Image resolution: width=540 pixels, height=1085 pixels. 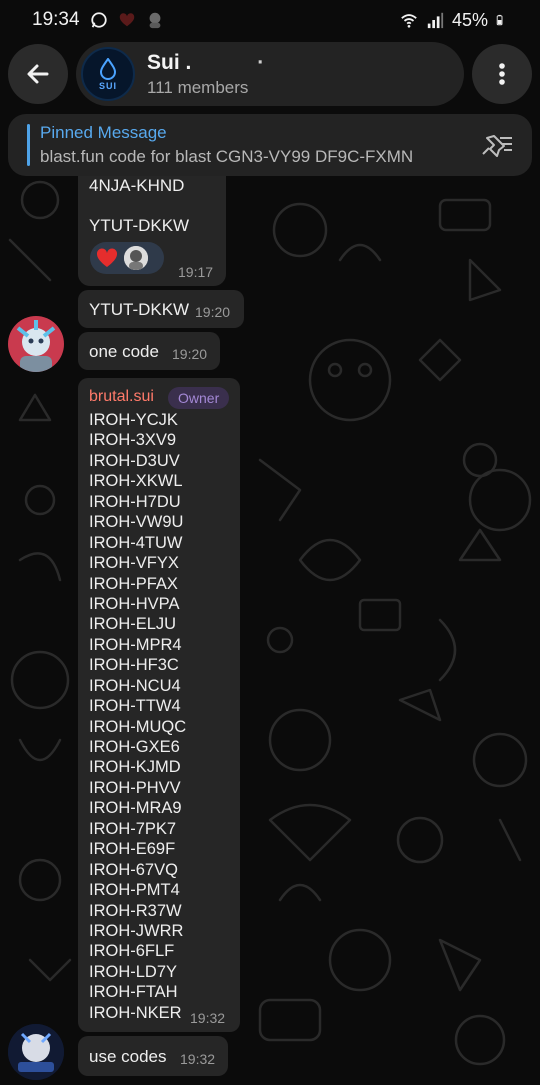 What do you see at coordinates (137, 972) in the screenshot?
I see `code-item: IROH-LD7Y` at bounding box center [137, 972].